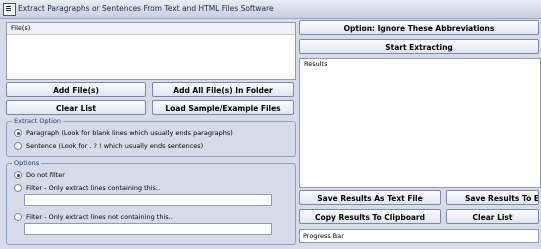  Describe the element at coordinates (151, 51) in the screenshot. I see `files-list: File(s)` at that location.